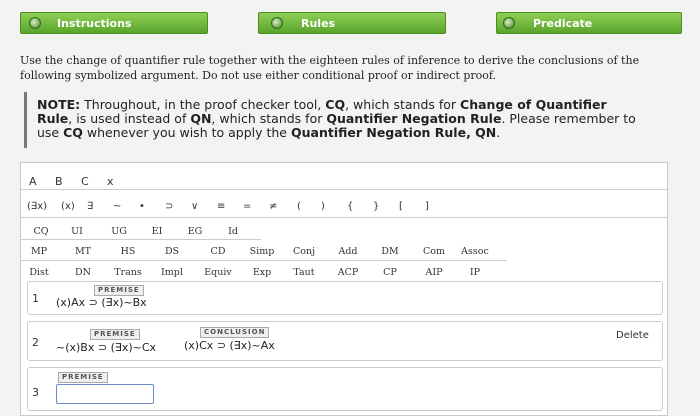 The image size is (700, 416). I want to click on conclusion-formula: (x)Cx ⊃ (∃x)~Ax, so click(229, 345).